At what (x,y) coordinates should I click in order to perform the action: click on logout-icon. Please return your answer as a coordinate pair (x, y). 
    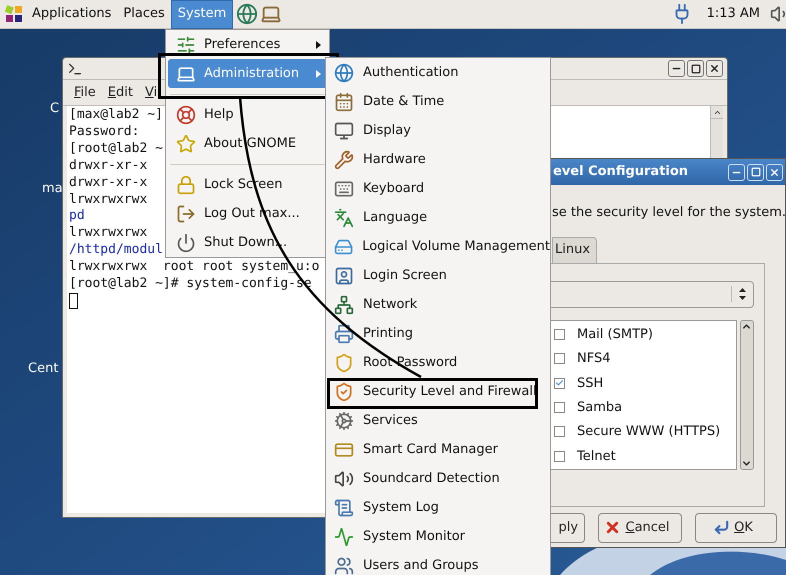
    Looking at the image, I should click on (186, 214).